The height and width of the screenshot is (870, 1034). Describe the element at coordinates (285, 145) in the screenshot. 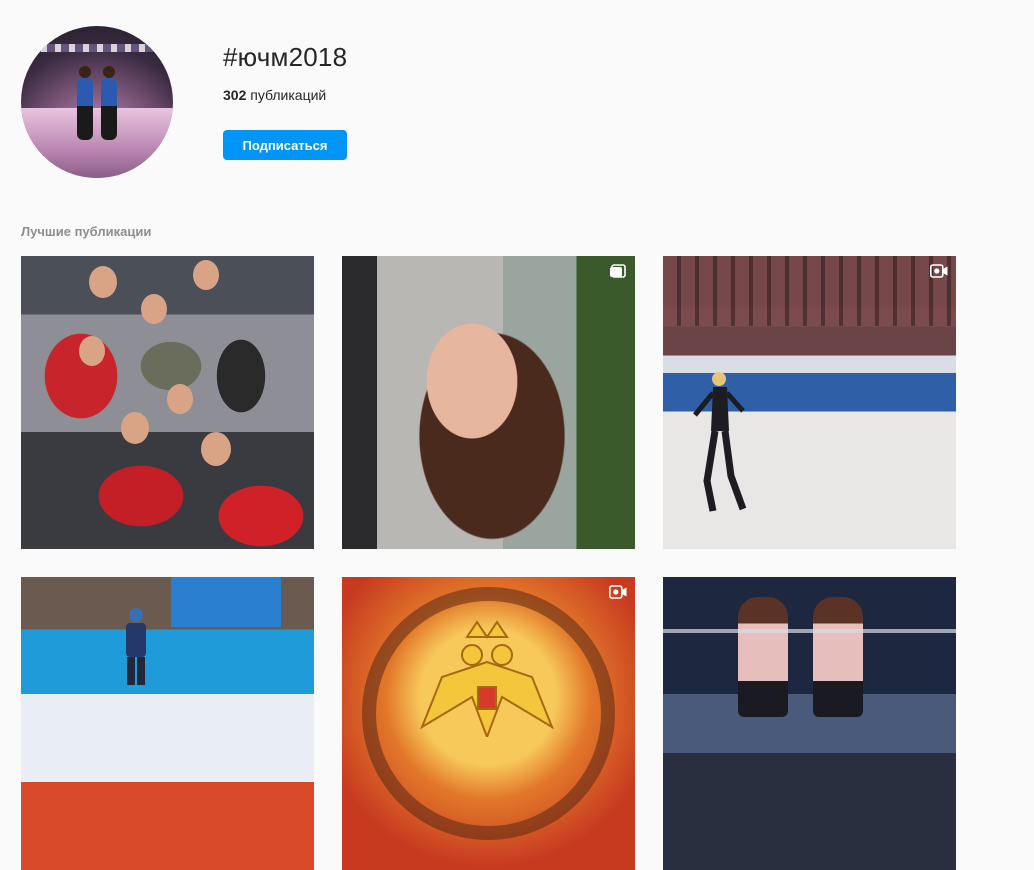

I see `follow-button: Подписаться` at that location.